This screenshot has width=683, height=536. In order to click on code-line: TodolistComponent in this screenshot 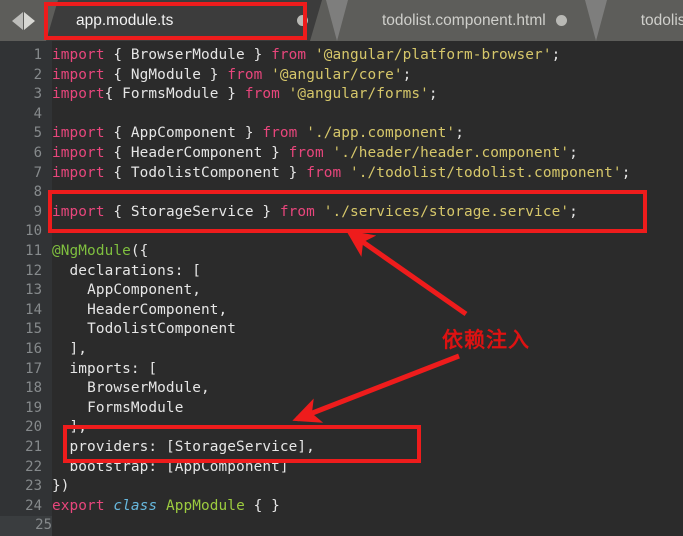, I will do `click(144, 330)`.